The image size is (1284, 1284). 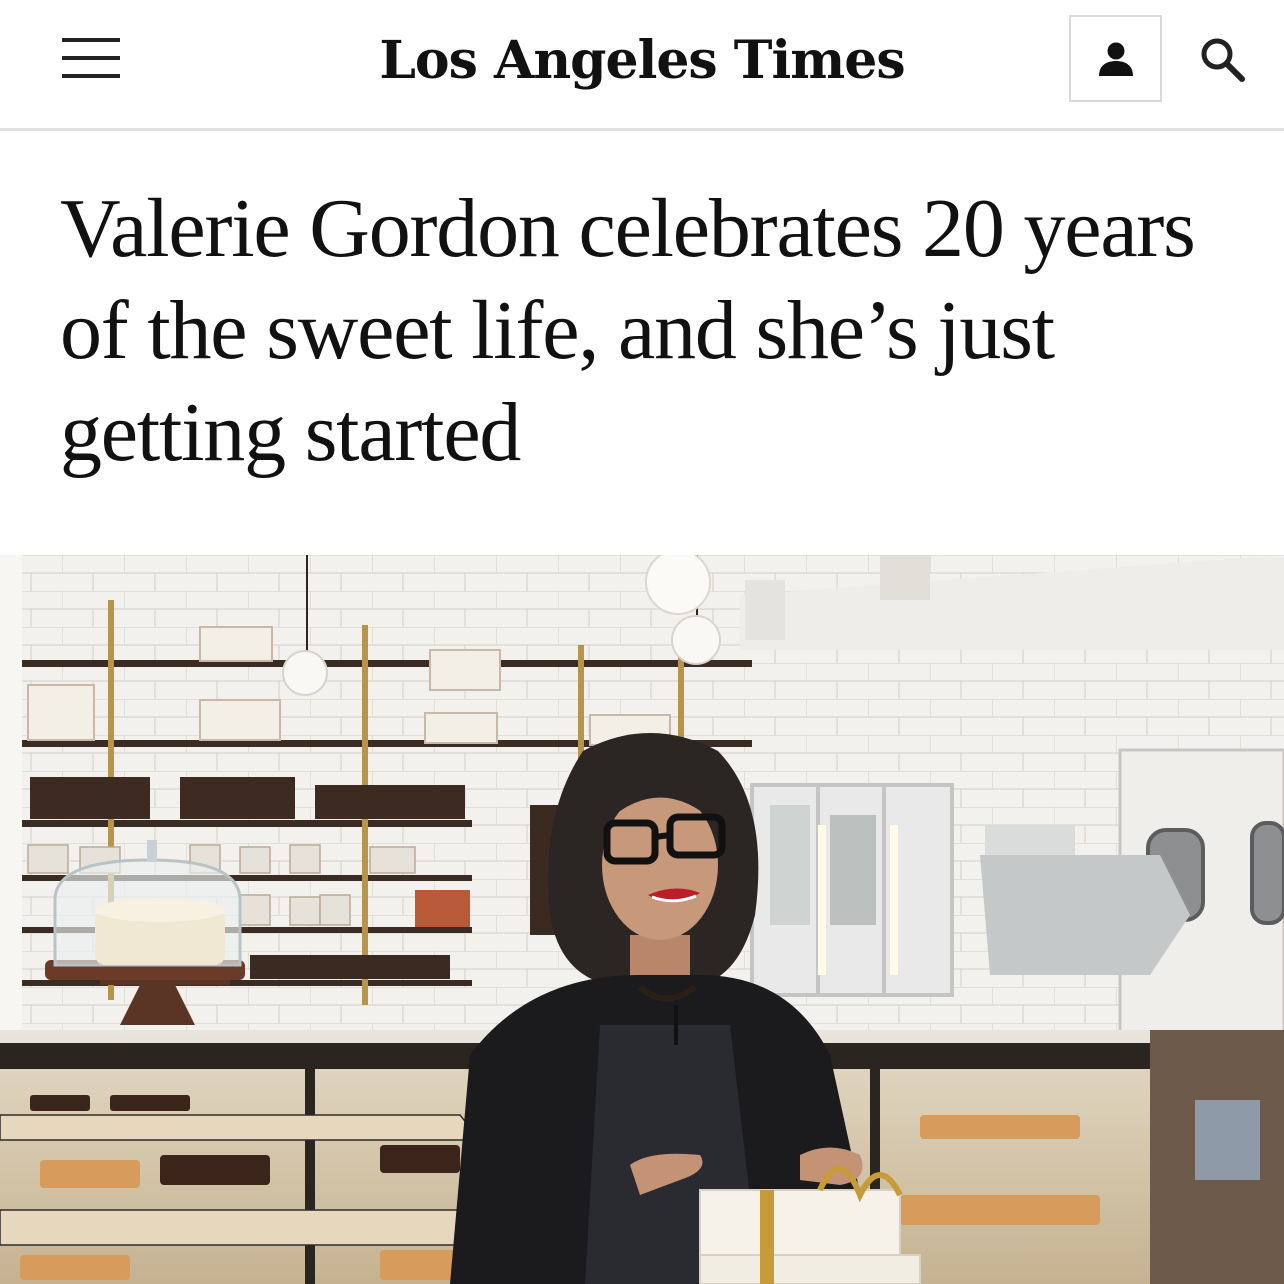 I want to click on account-button, so click(x=1115, y=58).